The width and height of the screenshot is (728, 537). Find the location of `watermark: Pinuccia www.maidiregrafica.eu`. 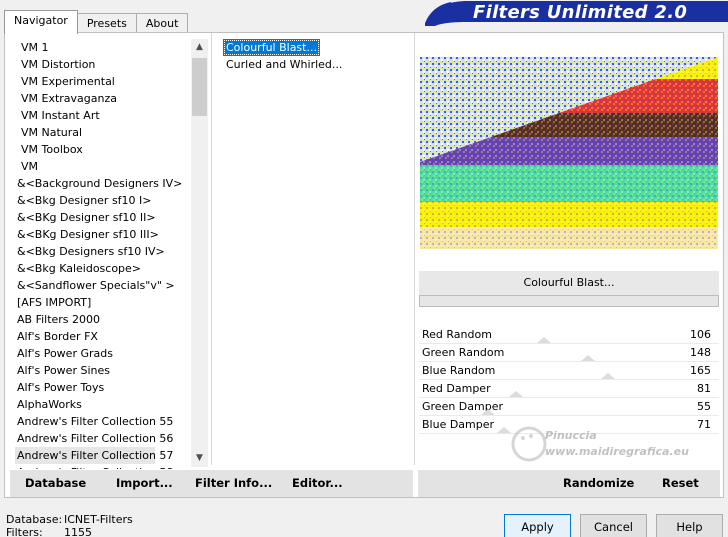

watermark: Pinuccia www.maidiregrafica.eu is located at coordinates (618, 447).